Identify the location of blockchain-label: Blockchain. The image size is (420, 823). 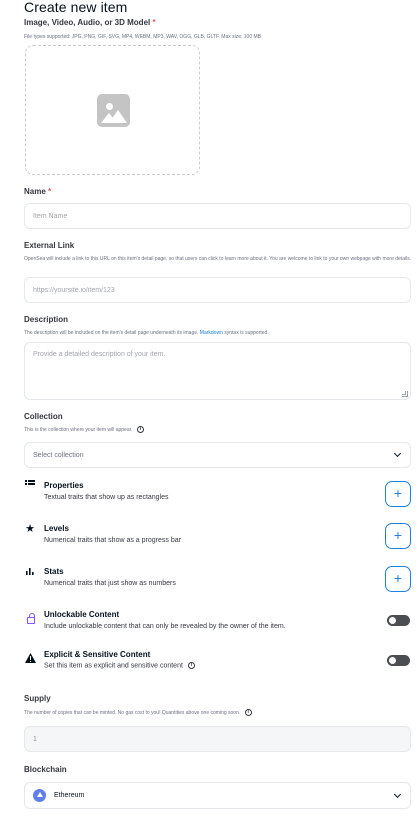
(45, 769).